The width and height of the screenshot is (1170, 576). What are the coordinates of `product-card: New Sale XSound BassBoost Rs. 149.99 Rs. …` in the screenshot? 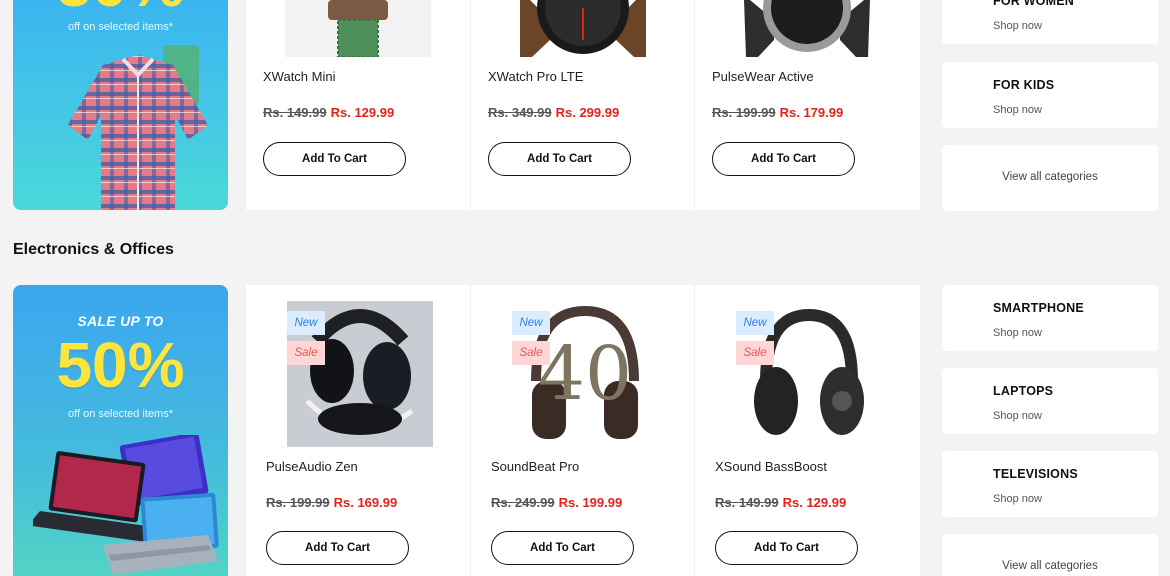 It's located at (806, 430).